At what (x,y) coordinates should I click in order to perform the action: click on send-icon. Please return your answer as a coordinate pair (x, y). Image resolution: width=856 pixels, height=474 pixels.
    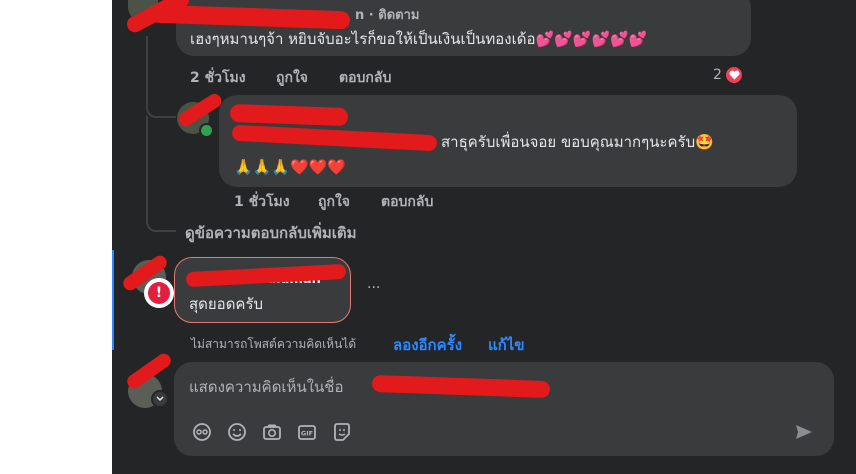
    Looking at the image, I should click on (804, 432).